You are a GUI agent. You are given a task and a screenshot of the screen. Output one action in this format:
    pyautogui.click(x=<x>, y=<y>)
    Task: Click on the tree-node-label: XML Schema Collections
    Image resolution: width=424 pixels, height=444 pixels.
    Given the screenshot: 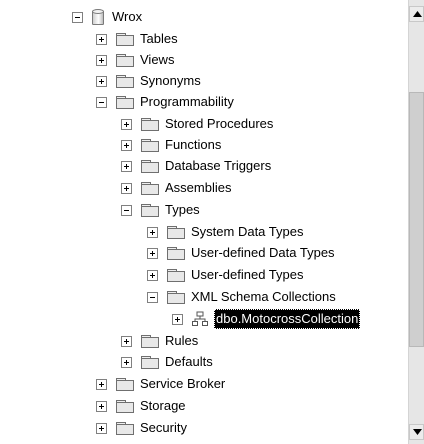 What is the action you would take?
    pyautogui.click(x=263, y=296)
    